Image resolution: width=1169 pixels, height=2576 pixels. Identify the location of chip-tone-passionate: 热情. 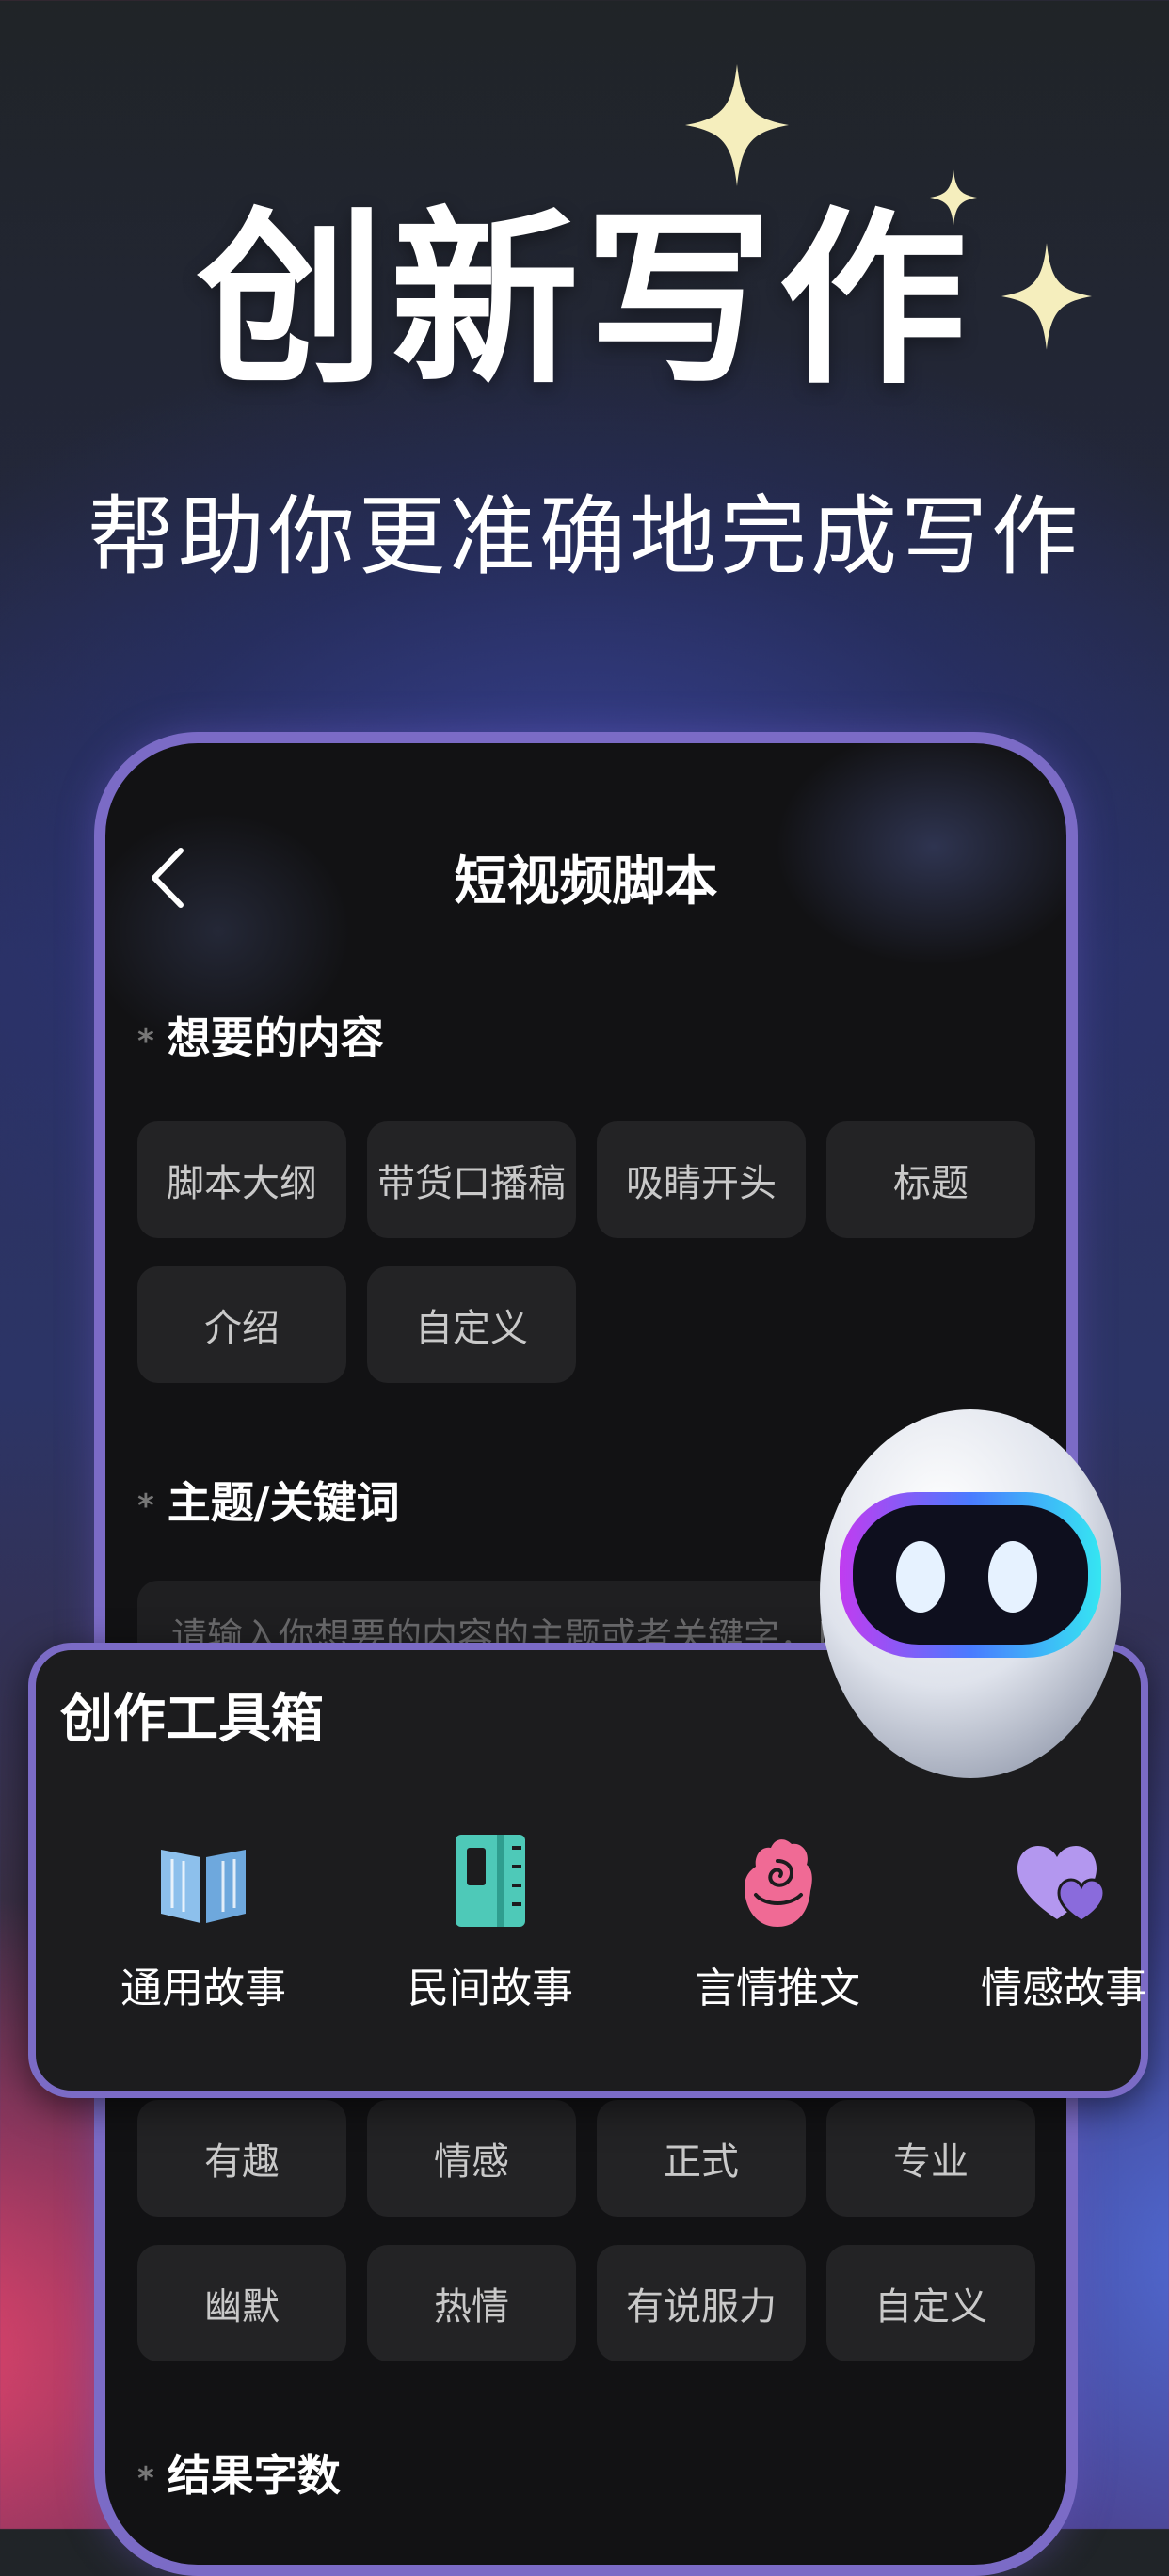
(471, 2303).